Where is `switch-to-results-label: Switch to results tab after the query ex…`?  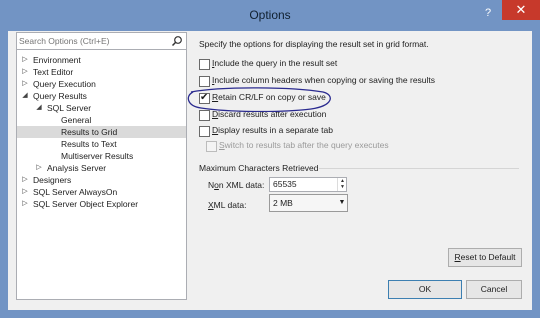 switch-to-results-label: Switch to results tab after the query ex… is located at coordinates (304, 145).